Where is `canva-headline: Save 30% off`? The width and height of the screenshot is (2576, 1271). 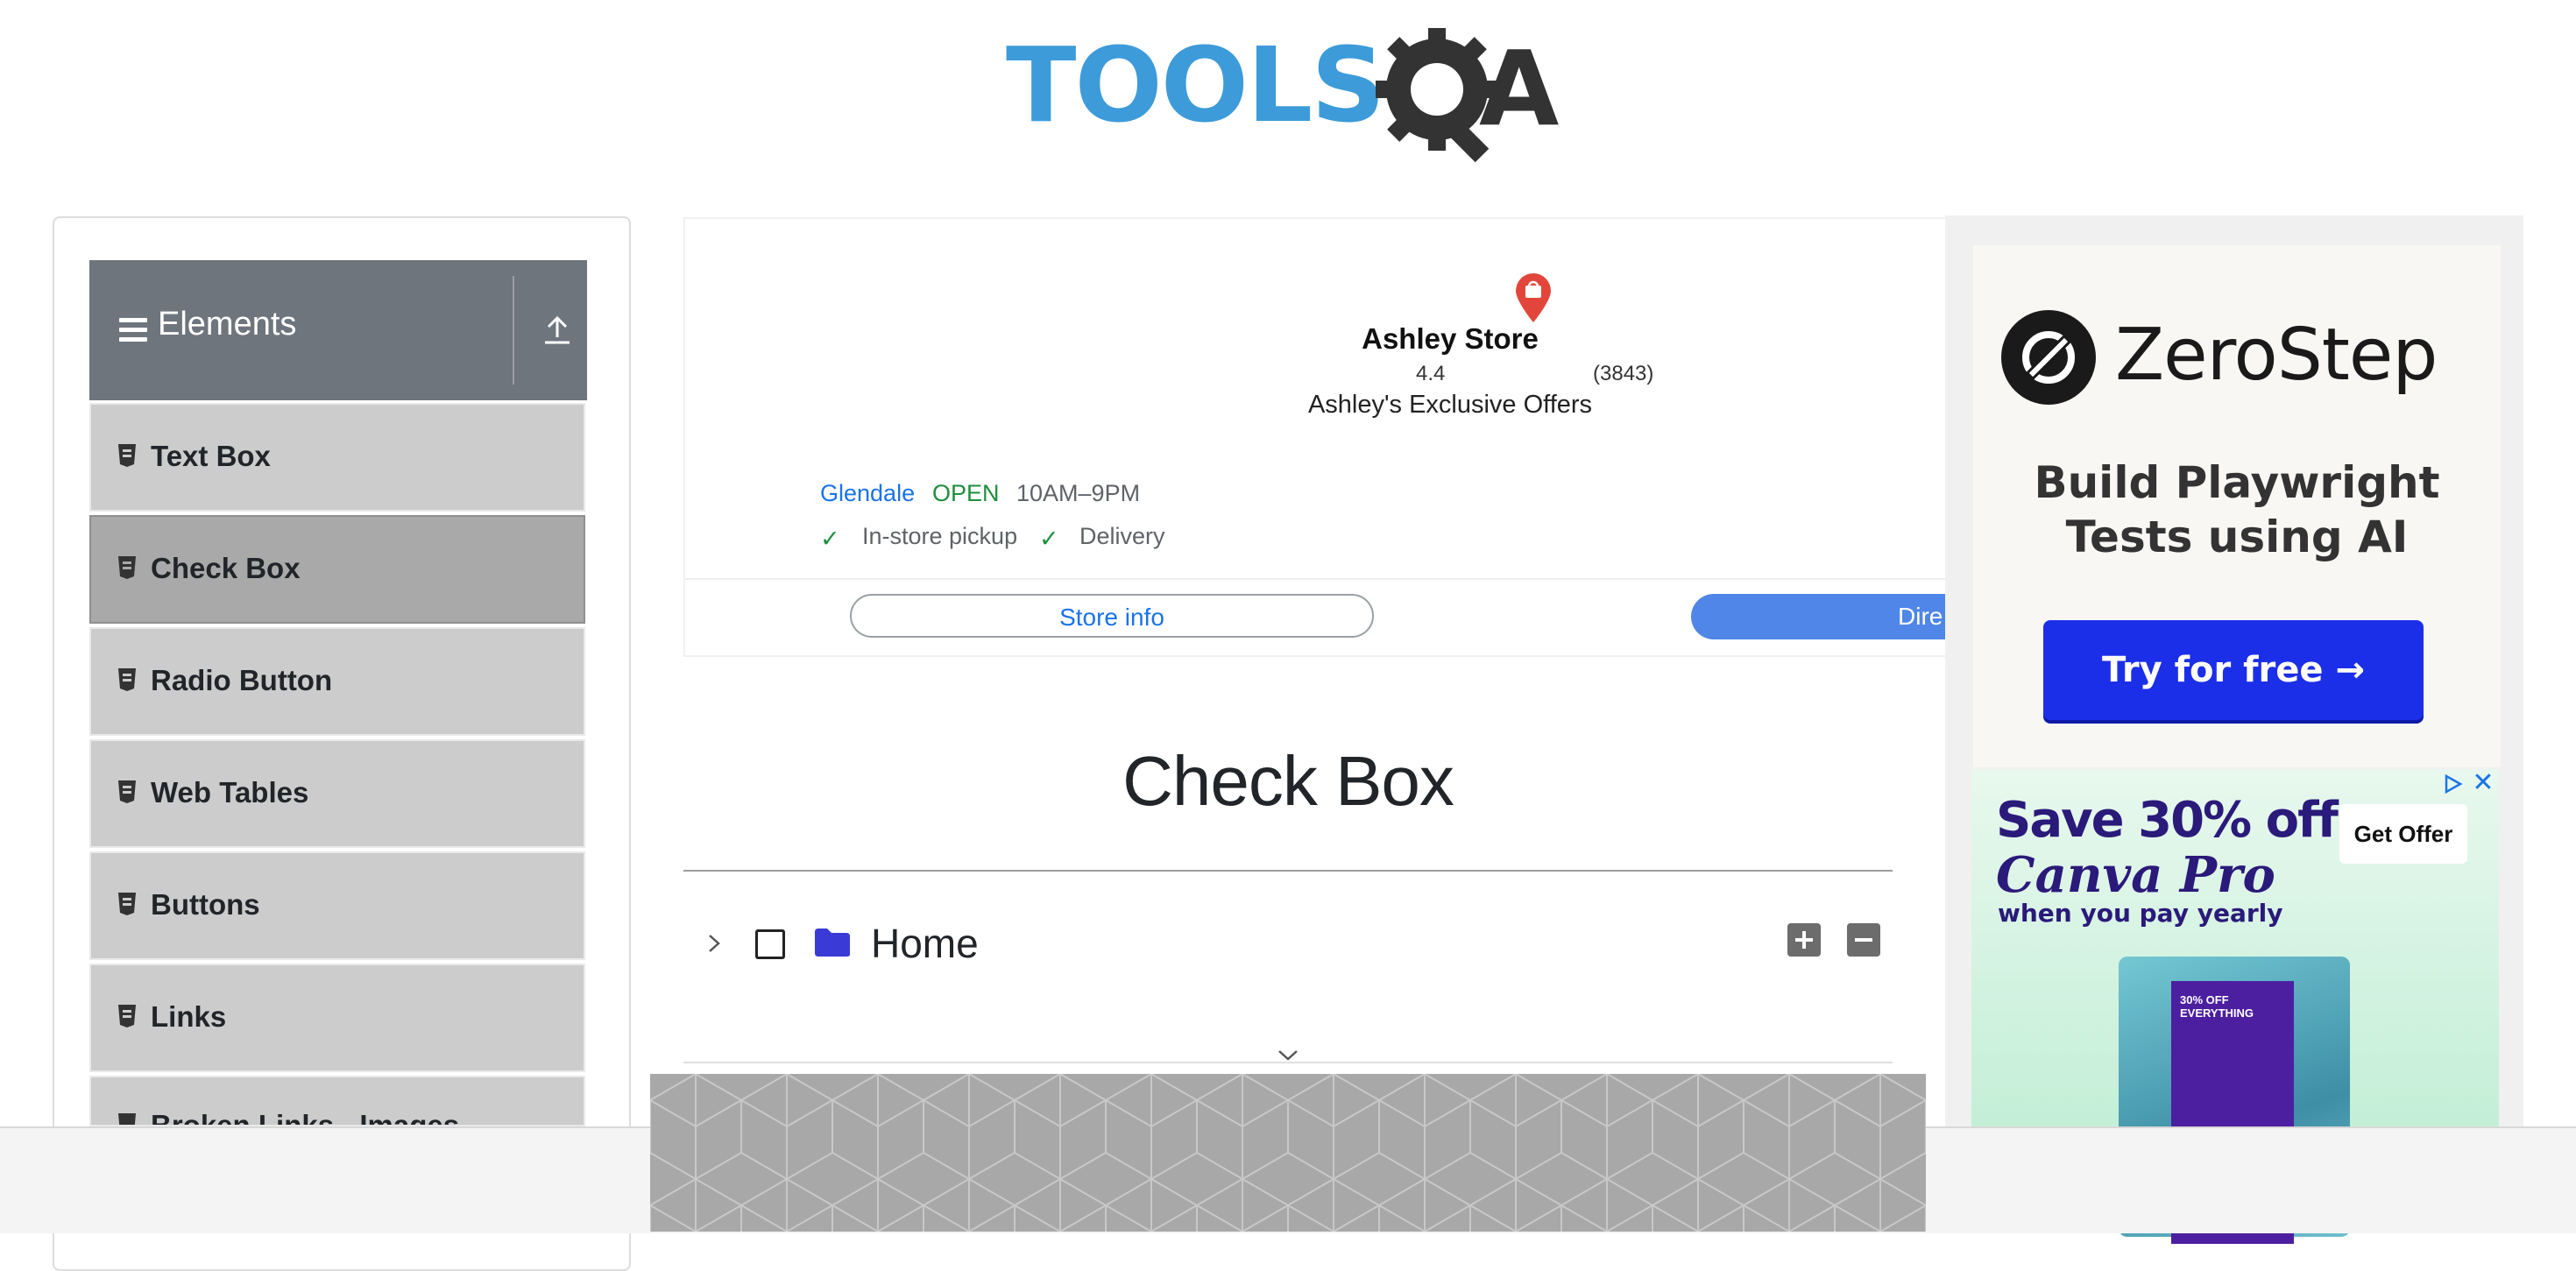
canva-headline: Save 30% off is located at coordinates (2167, 820).